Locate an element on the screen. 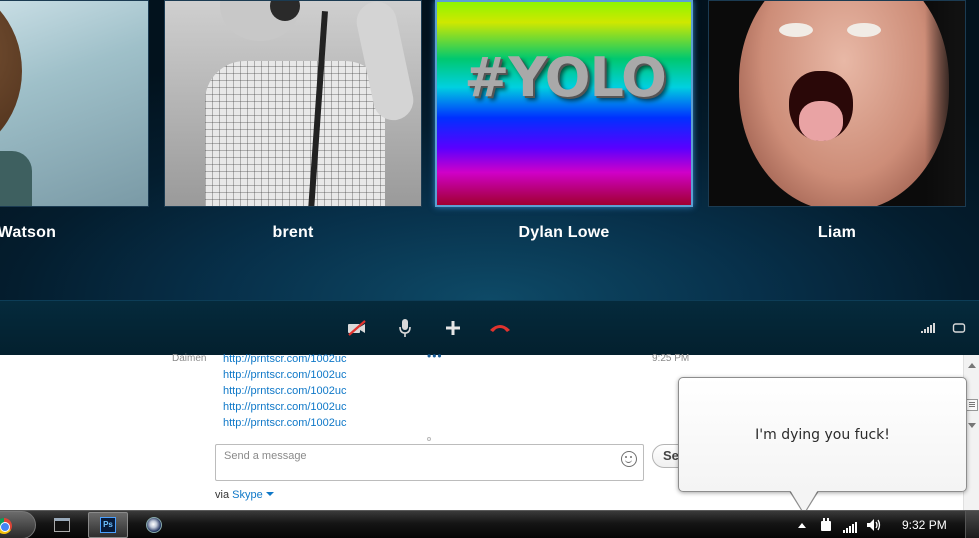 Image resolution: width=979 pixels, height=538 pixels. signal-strength-icon is located at coordinates (928, 328).